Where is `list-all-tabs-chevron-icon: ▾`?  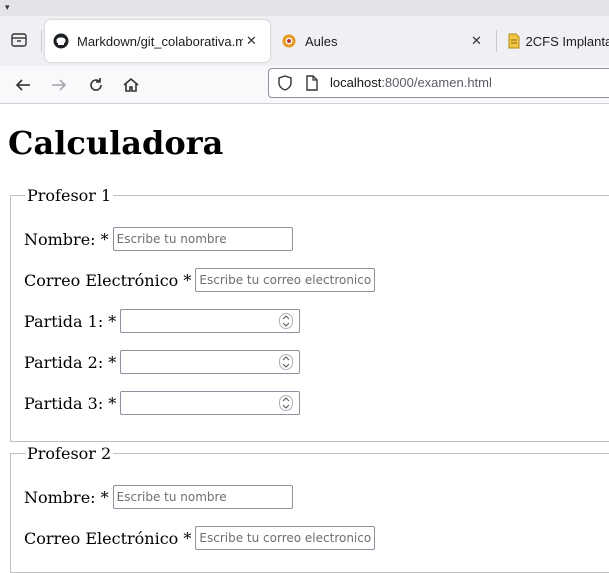
list-all-tabs-chevron-icon: ▾ is located at coordinates (7, 8).